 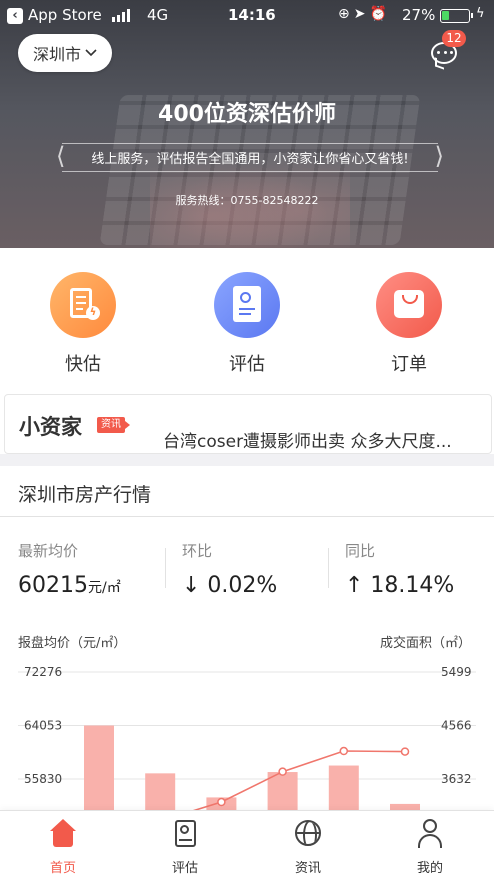 I want to click on left-tick-label: 55830, so click(x=43, y=779).